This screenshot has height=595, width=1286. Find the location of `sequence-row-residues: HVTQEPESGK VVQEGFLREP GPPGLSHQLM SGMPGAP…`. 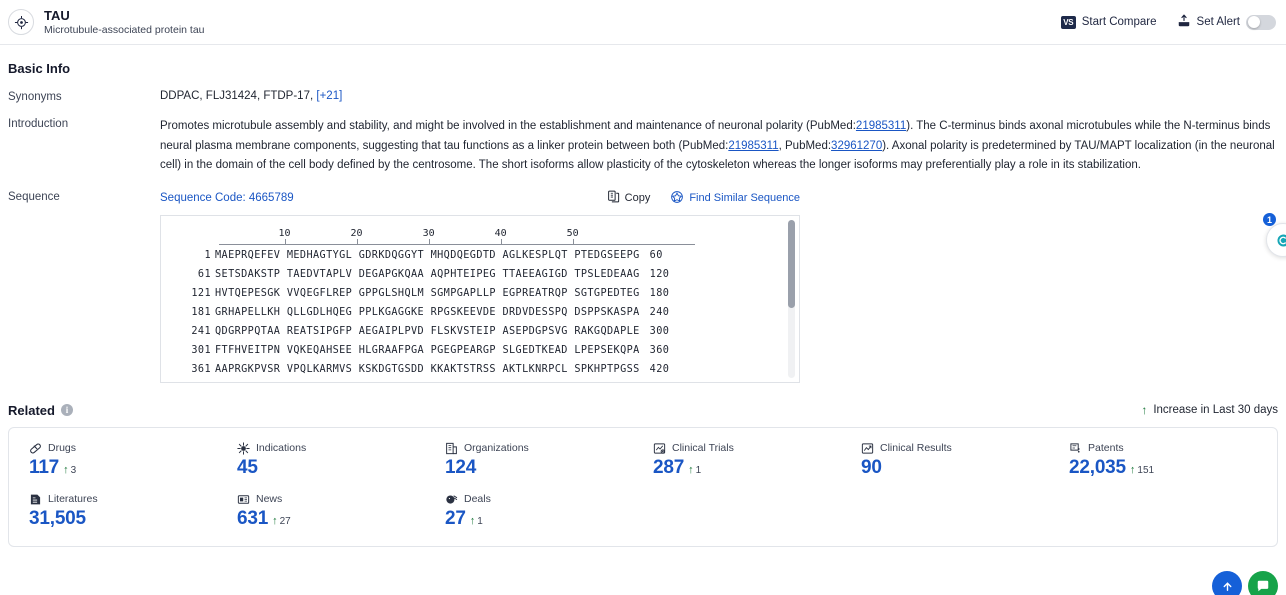

sequence-row-residues: HVTQEPESGK VVQEGFLREP GPPGLSHQLM SGMPGAP… is located at coordinates (427, 293).